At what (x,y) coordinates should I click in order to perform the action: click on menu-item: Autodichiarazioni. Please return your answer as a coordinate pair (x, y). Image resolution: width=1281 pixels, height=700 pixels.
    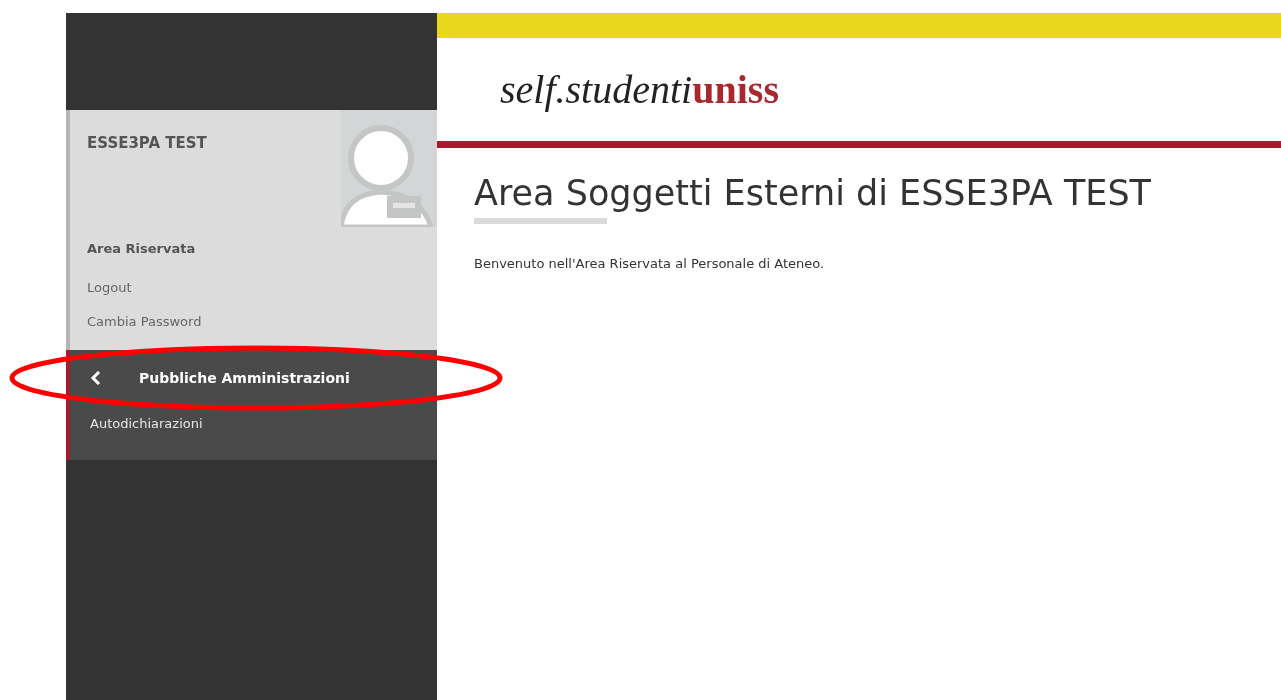
    Looking at the image, I should click on (253, 424).